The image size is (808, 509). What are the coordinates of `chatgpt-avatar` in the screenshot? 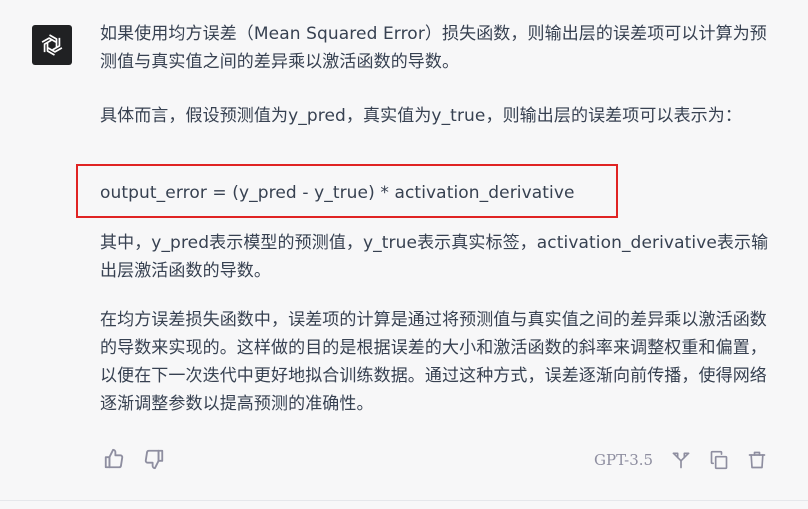 It's located at (52, 45).